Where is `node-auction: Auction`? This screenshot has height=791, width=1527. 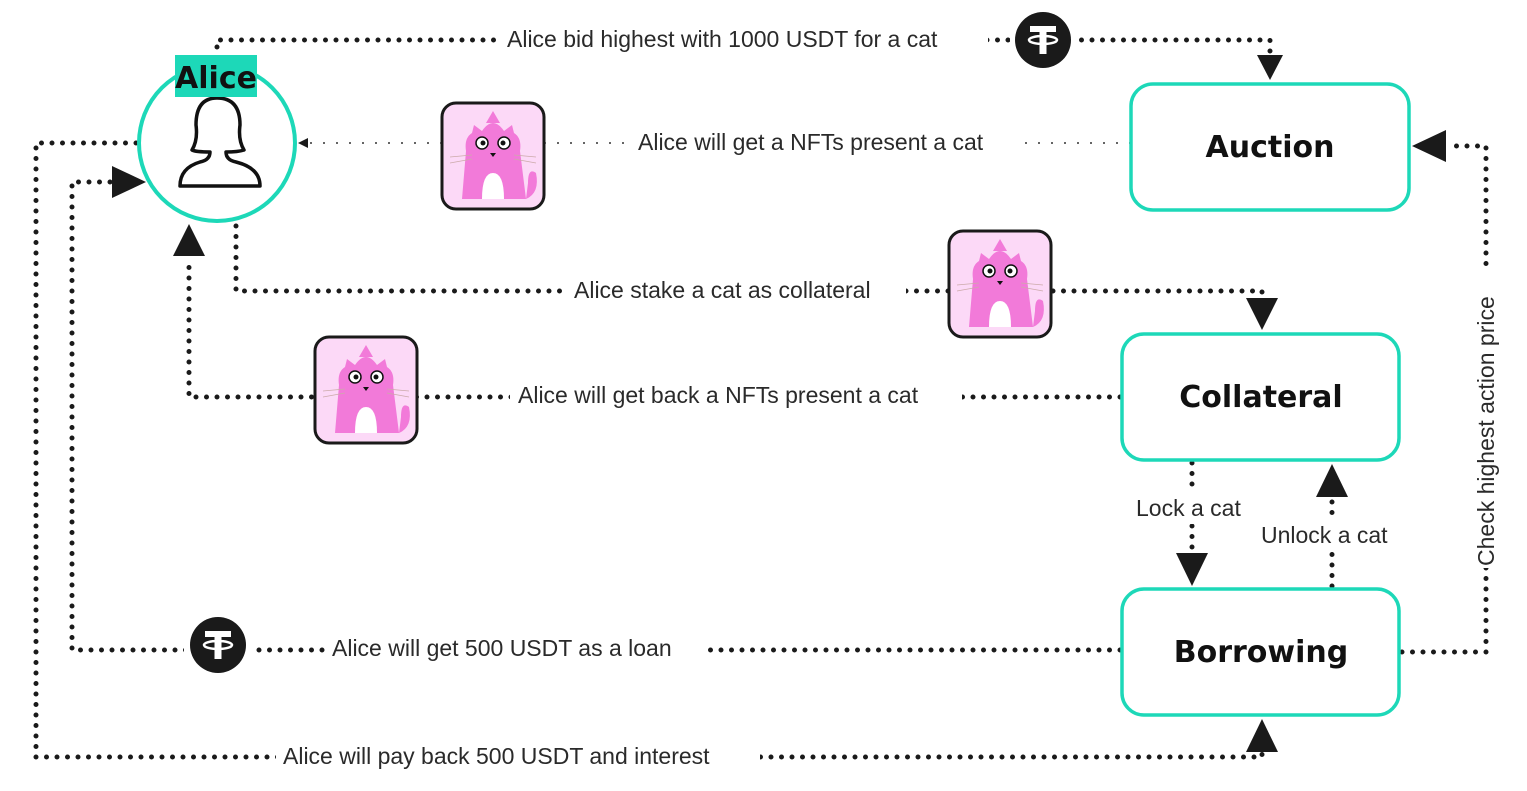
node-auction: Auction is located at coordinates (1270, 147).